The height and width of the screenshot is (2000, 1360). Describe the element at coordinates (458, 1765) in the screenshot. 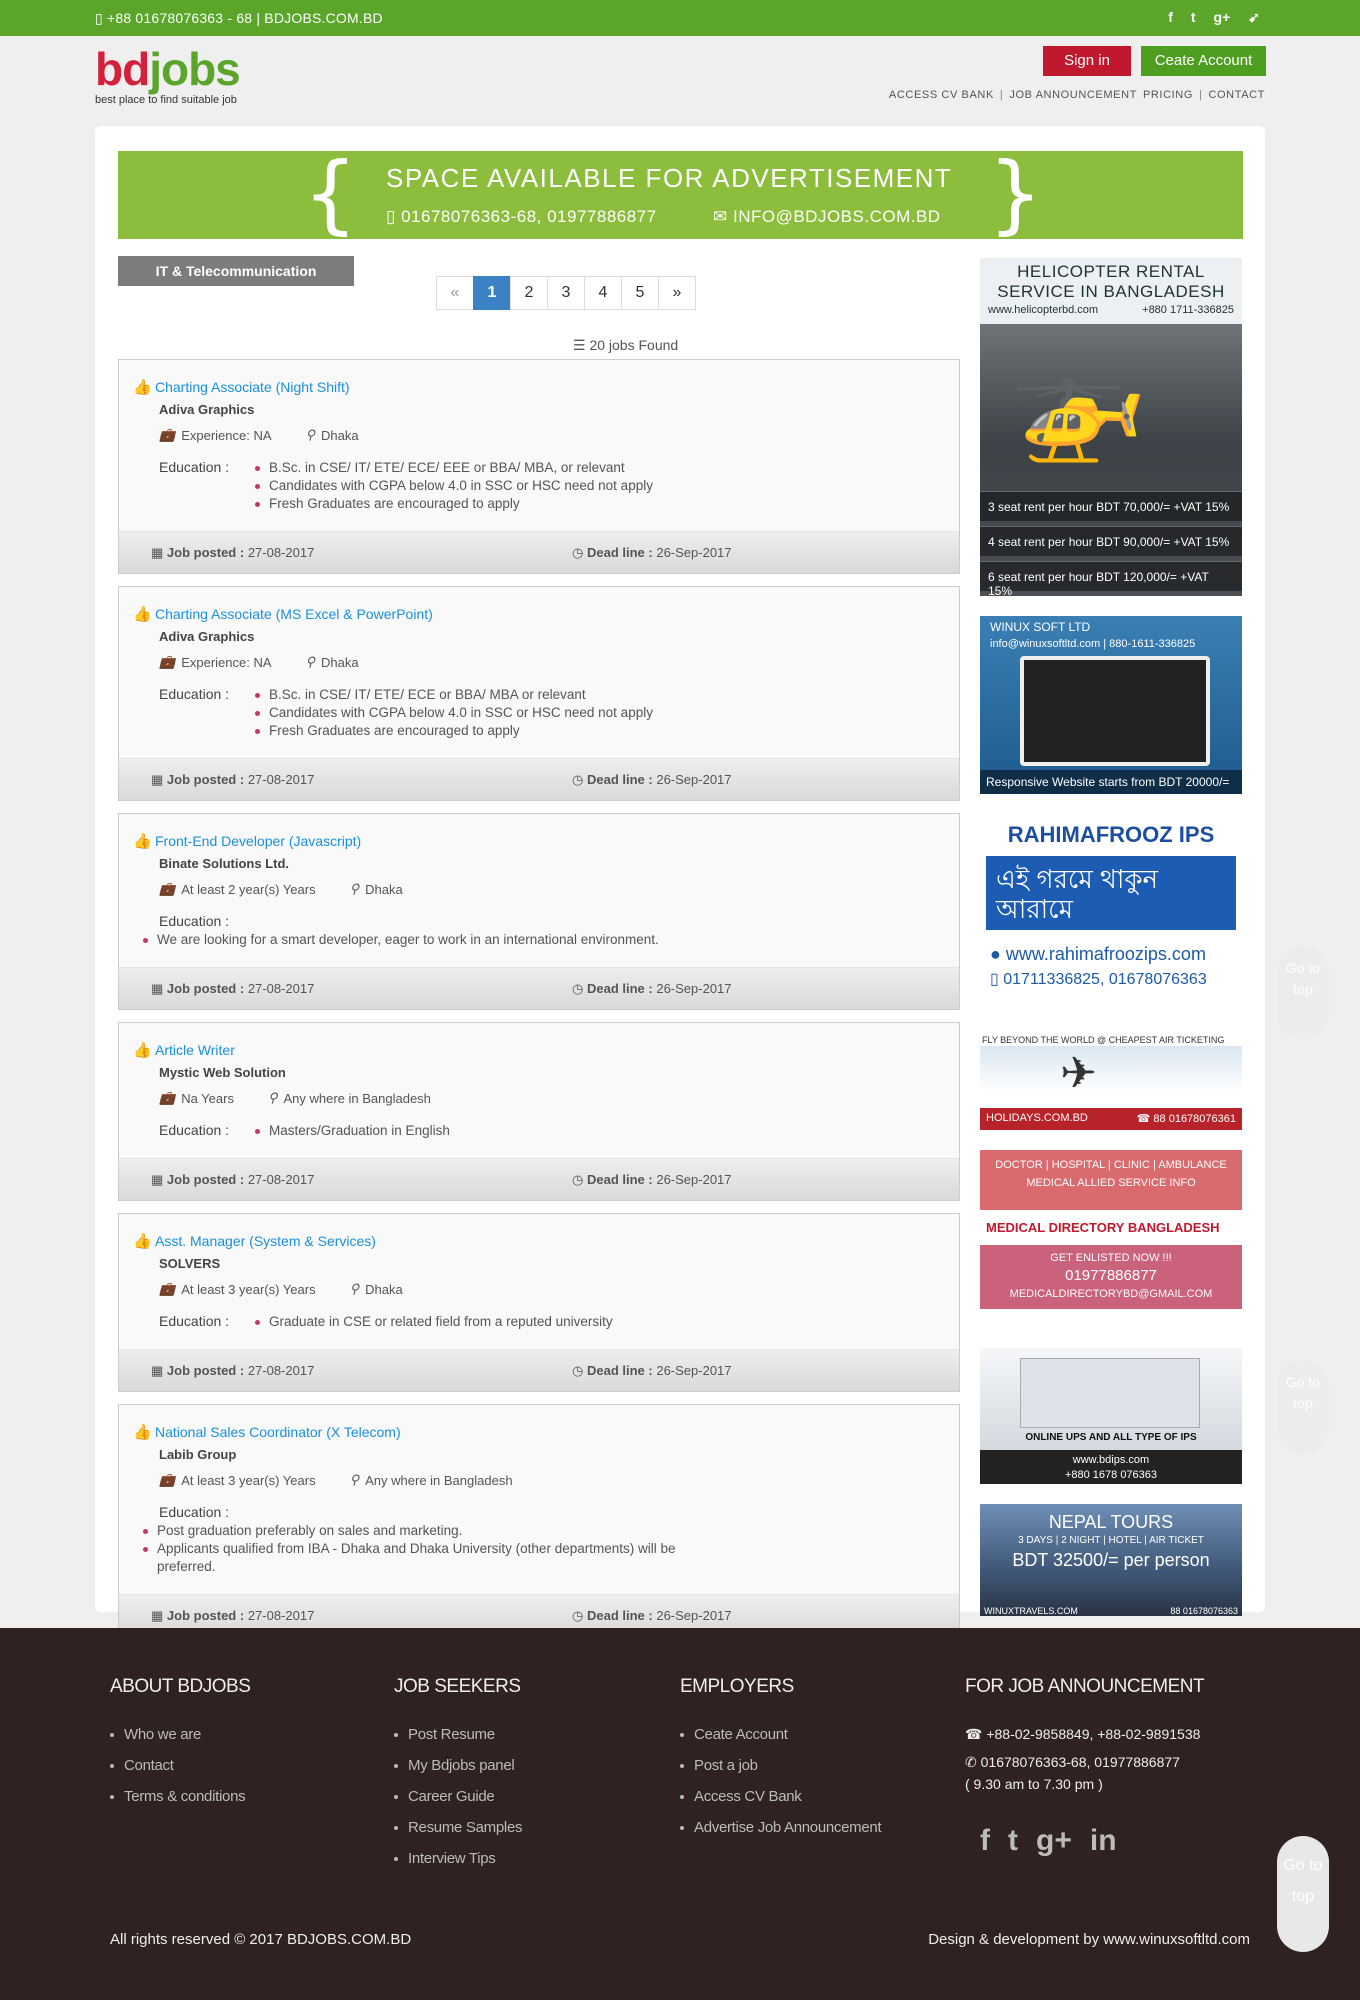

I see `footer-link: My Bdjobs panel` at that location.